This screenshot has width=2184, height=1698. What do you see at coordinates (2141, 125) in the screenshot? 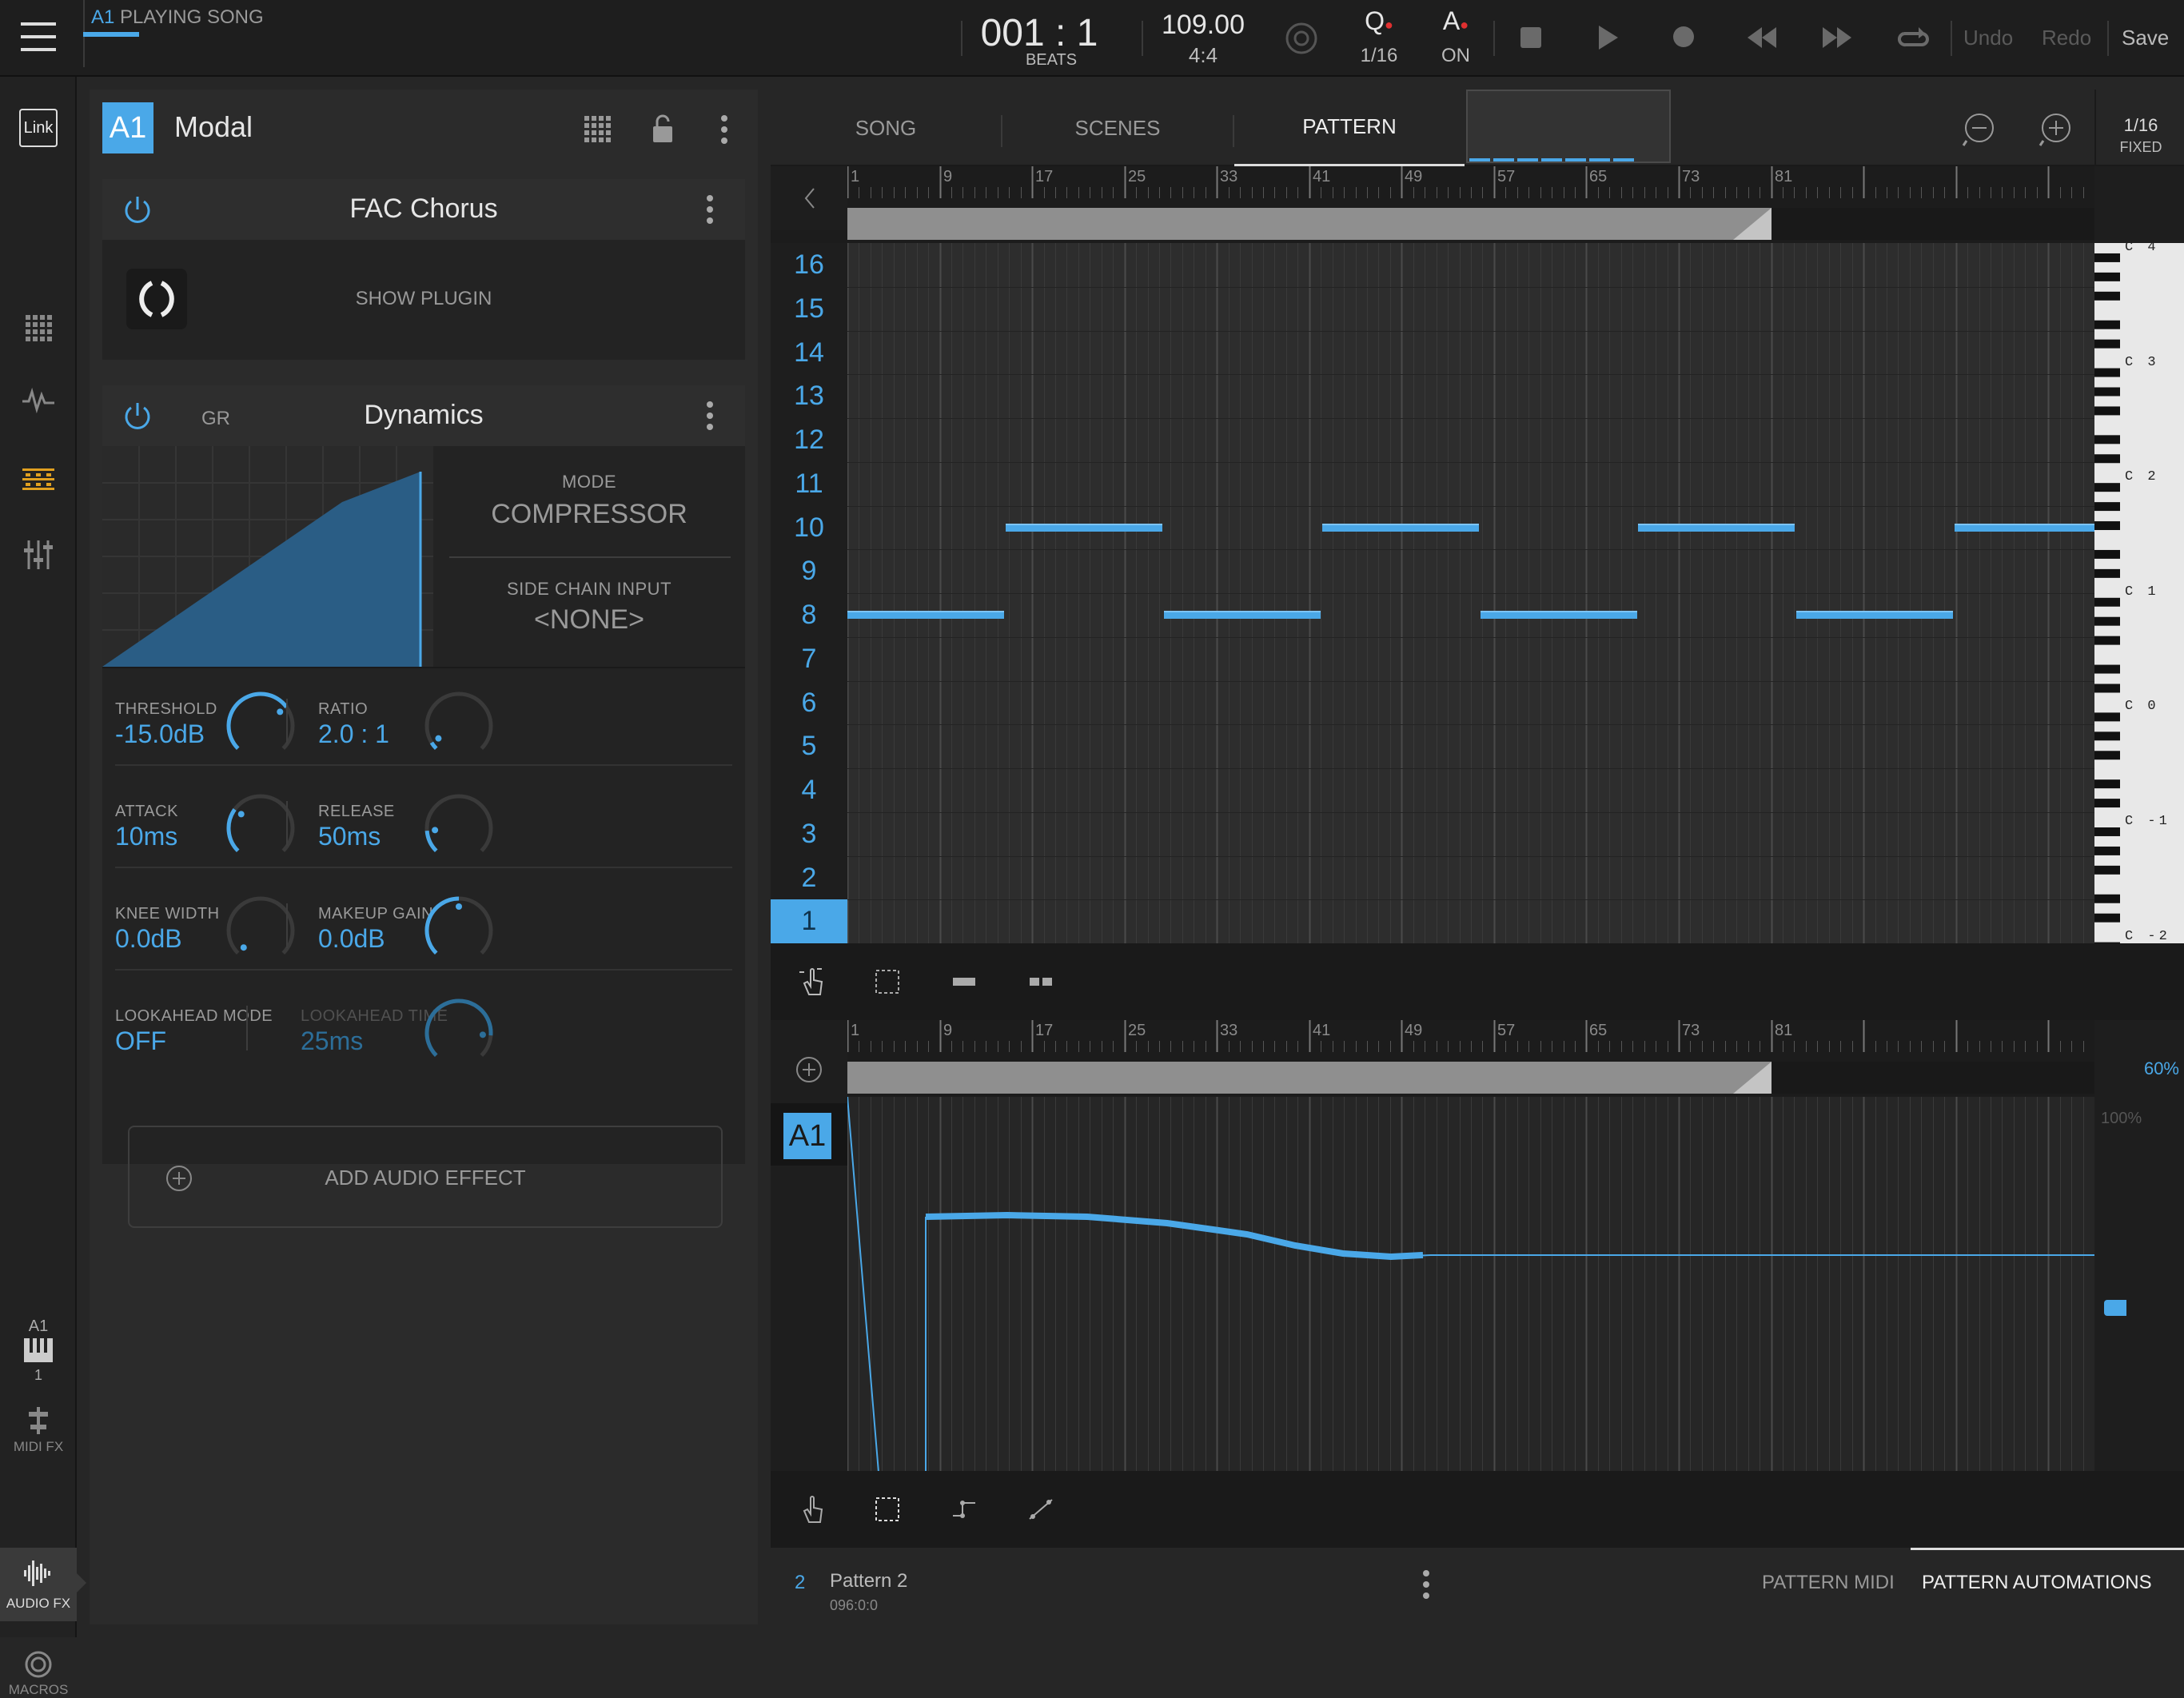
I see `grid-resolution: 1/16` at bounding box center [2141, 125].